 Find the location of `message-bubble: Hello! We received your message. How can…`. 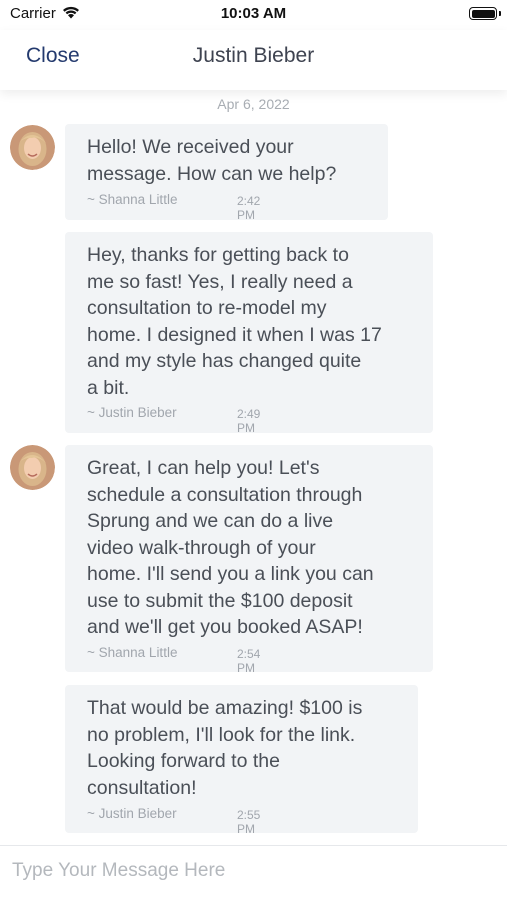

message-bubble: Hello! We received your message. How can… is located at coordinates (226, 173).